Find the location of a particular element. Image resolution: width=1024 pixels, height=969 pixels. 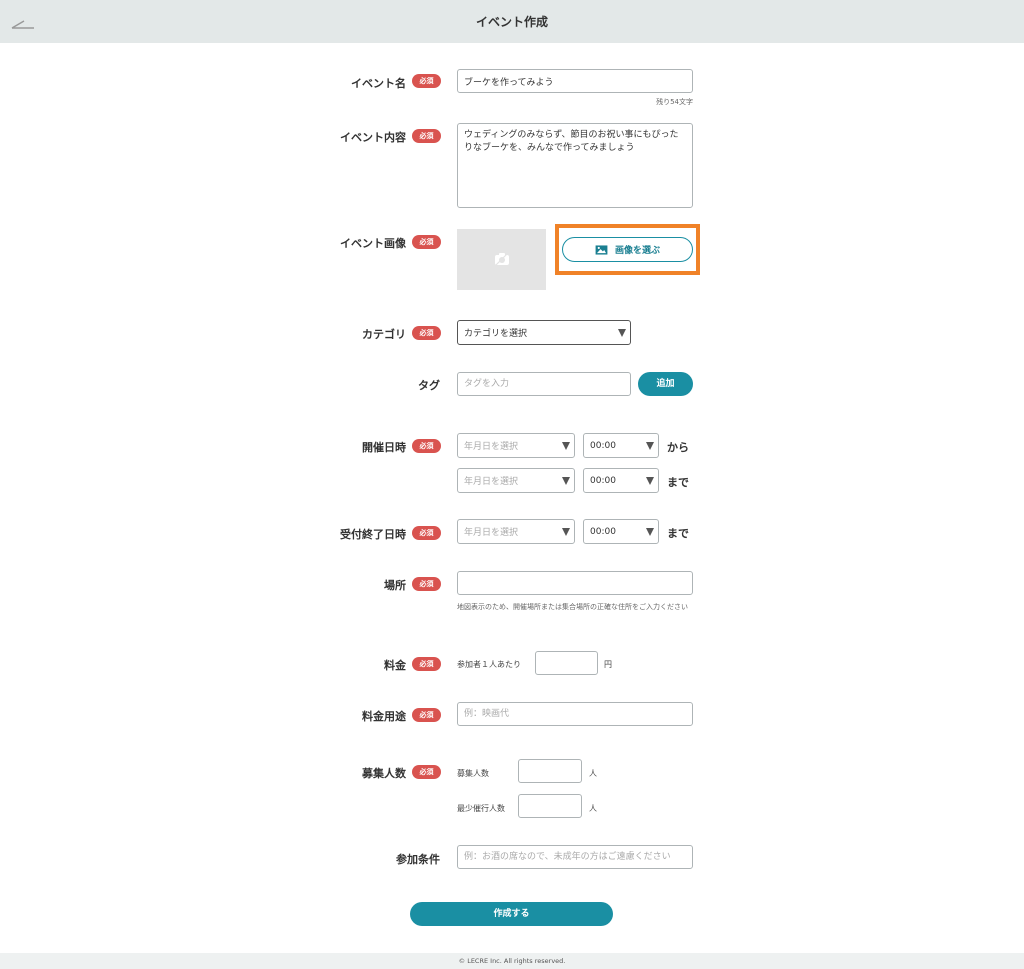

location-note: 地図表示のため、開催場所または集合場所の正確な住所をご入力ください is located at coordinates (572, 607).